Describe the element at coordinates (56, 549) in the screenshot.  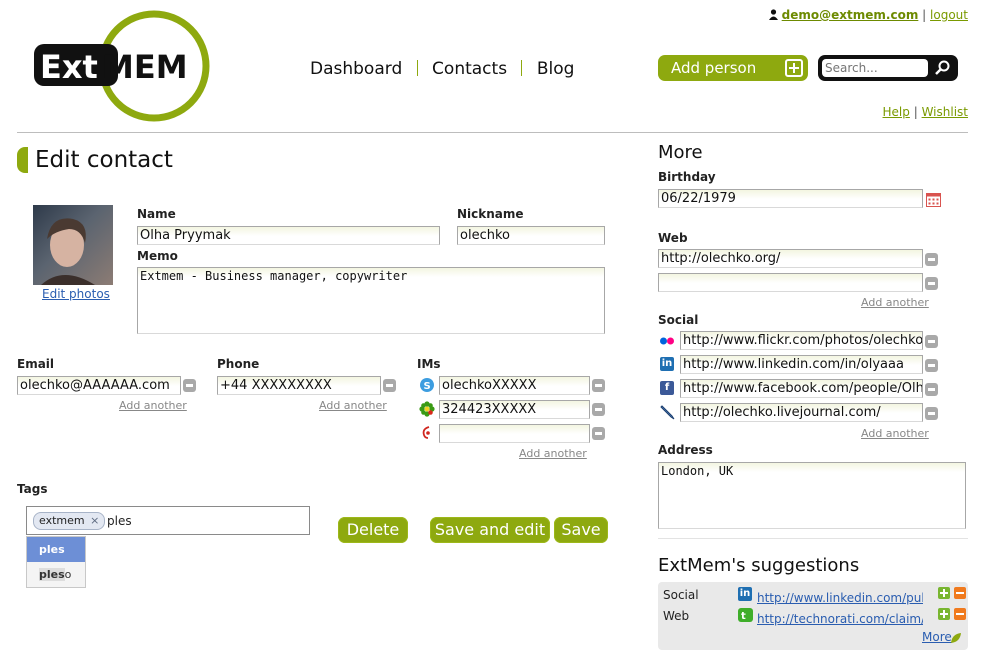
I see `tag-suggestion-item: ples` at that location.